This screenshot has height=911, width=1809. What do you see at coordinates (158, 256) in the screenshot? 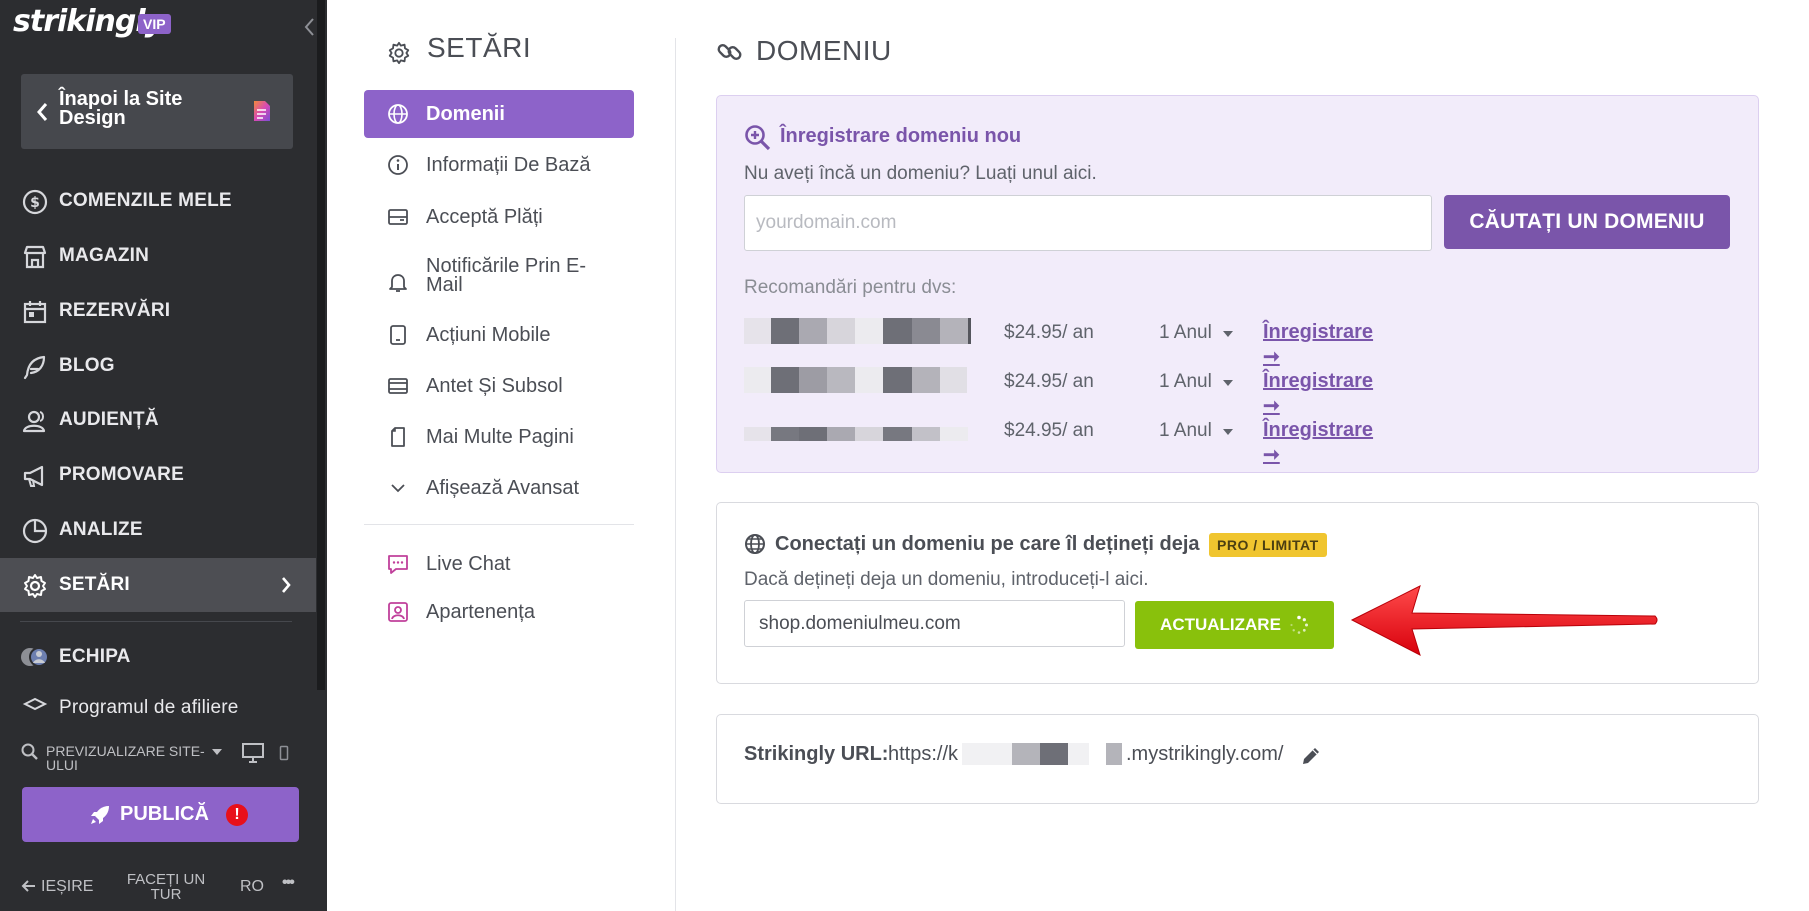
I see `sidebar-item-store: MAGAZIN` at bounding box center [158, 256].